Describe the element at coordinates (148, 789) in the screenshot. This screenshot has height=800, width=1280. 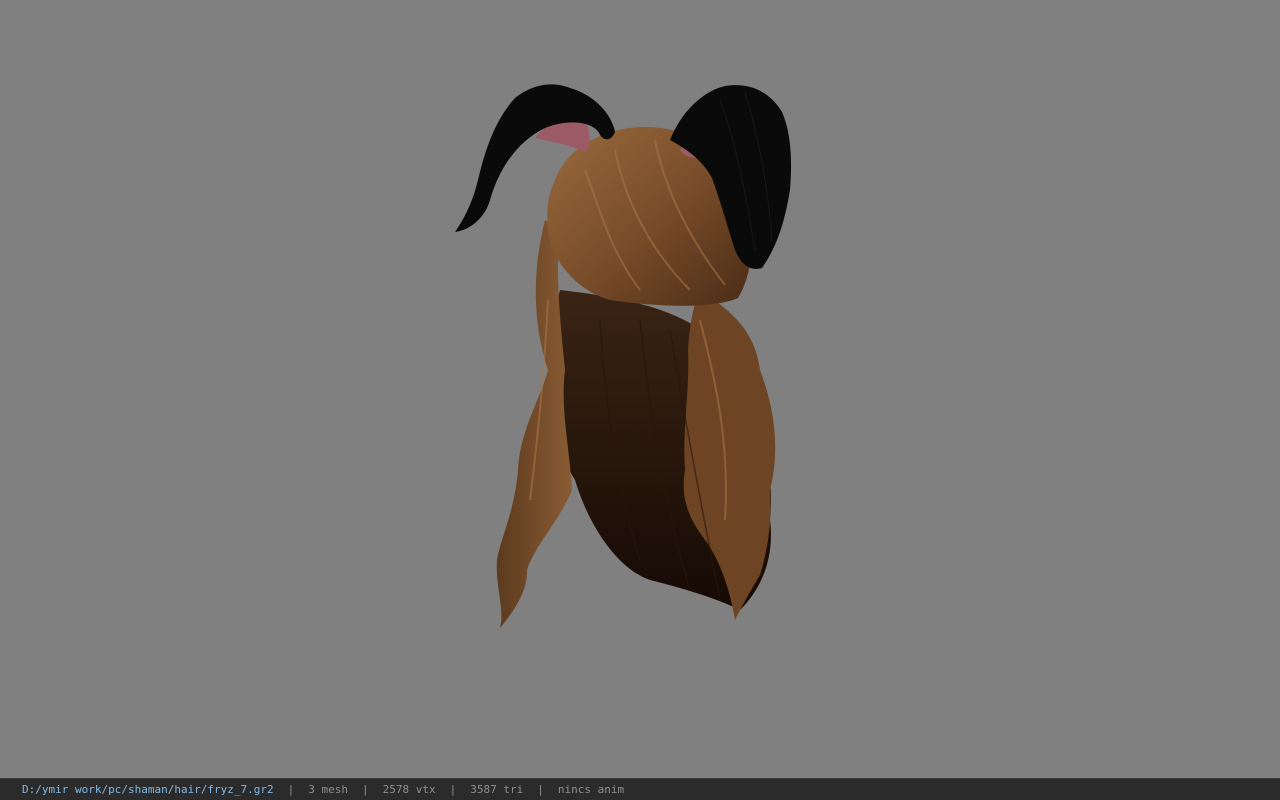
I see `file-path: D:/ymir work/pc/shaman/hair/fryz_7.gr2` at that location.